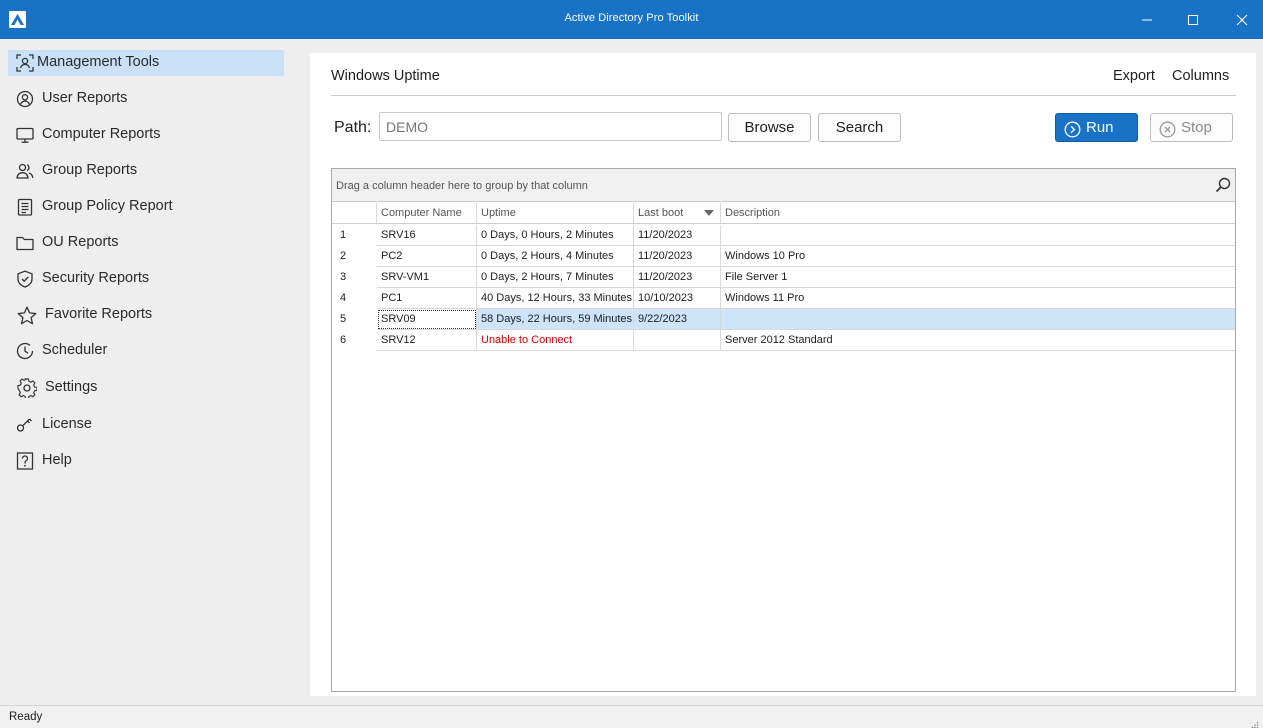 This screenshot has width=1263, height=728. Describe the element at coordinates (354, 213) in the screenshot. I see `row-indicator-header` at that location.